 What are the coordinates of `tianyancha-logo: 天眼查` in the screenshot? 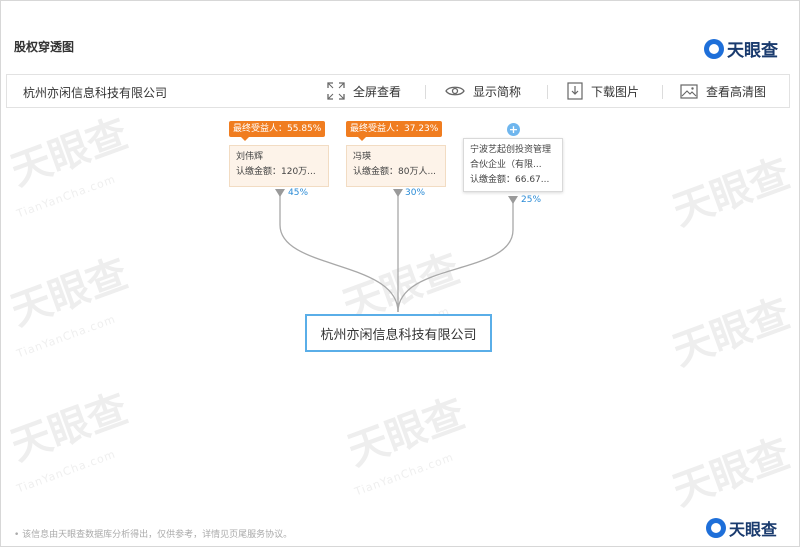 It's located at (741, 528).